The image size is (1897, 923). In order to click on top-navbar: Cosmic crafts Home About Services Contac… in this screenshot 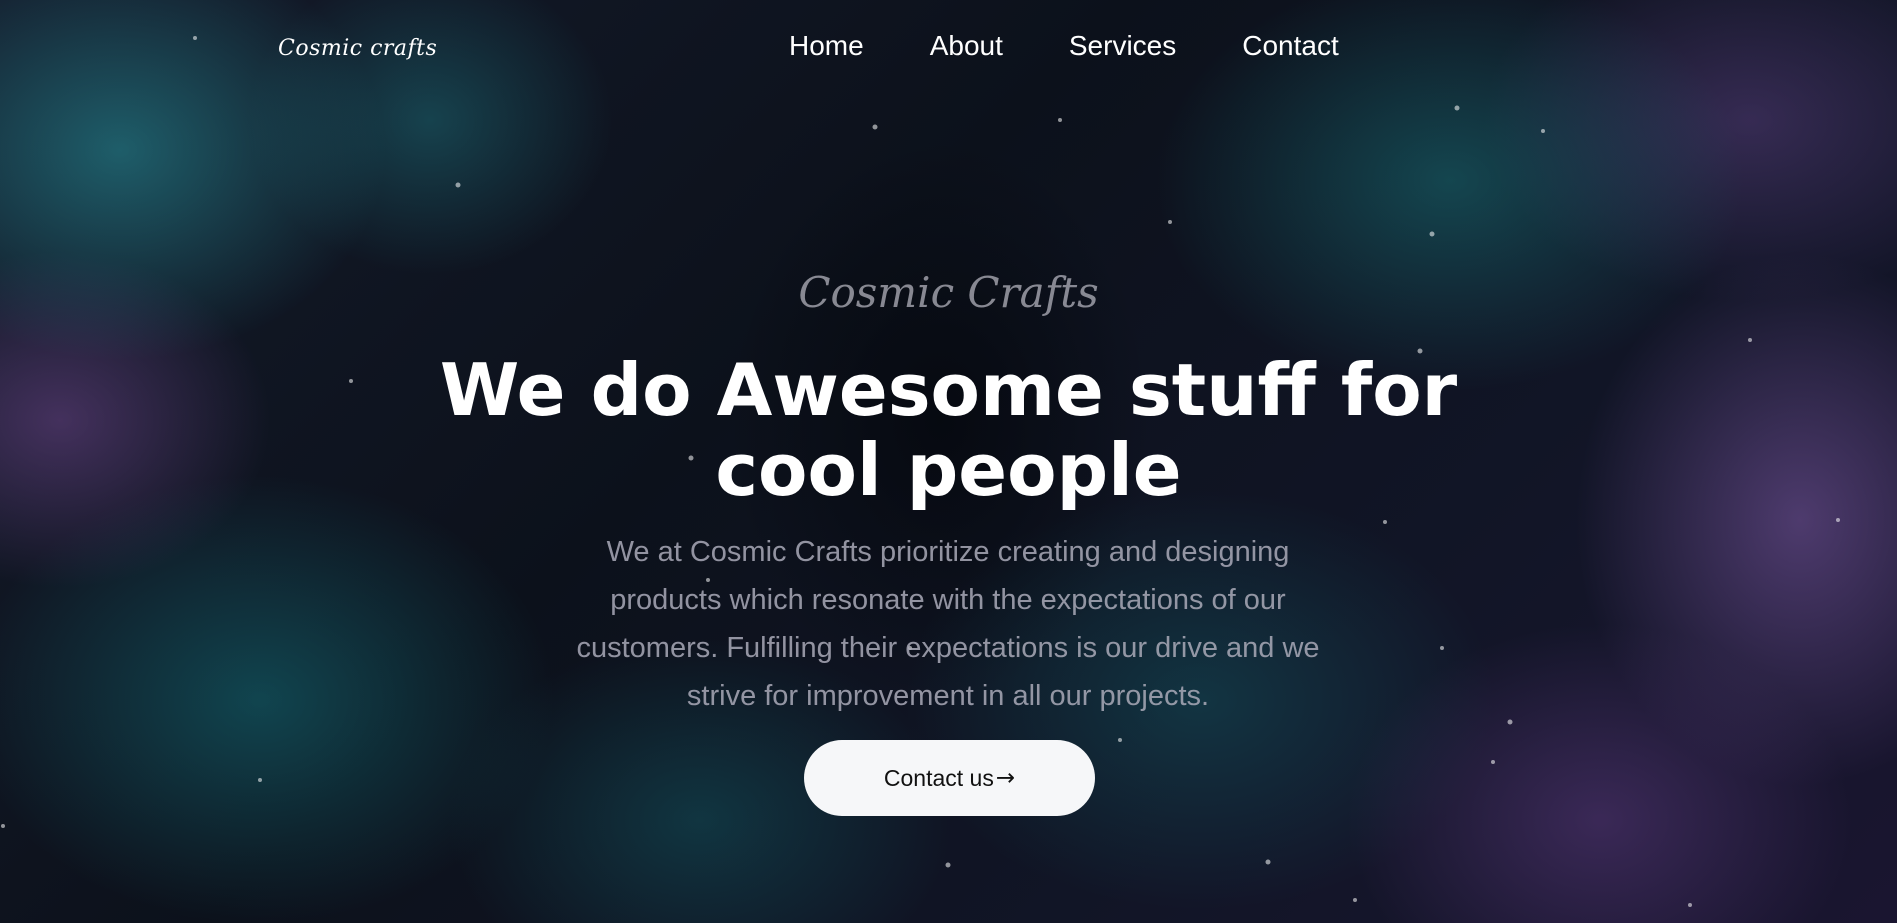, I will do `click(948, 50)`.